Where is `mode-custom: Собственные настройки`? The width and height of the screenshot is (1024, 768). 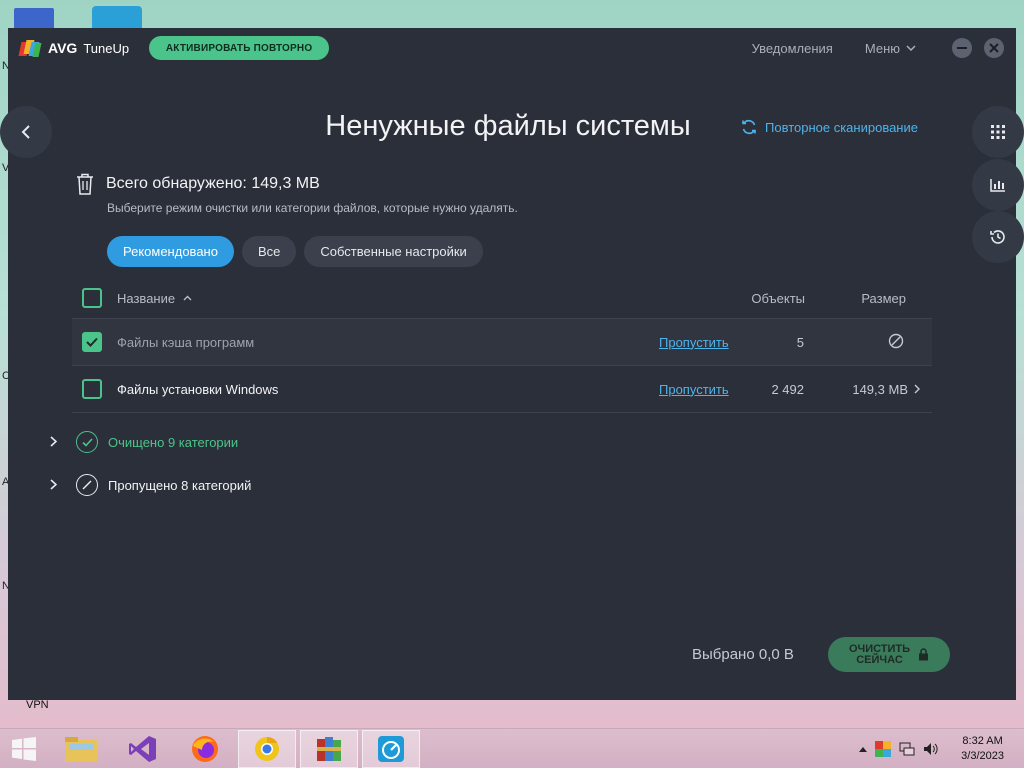
mode-custom: Собственные настройки is located at coordinates (393, 251).